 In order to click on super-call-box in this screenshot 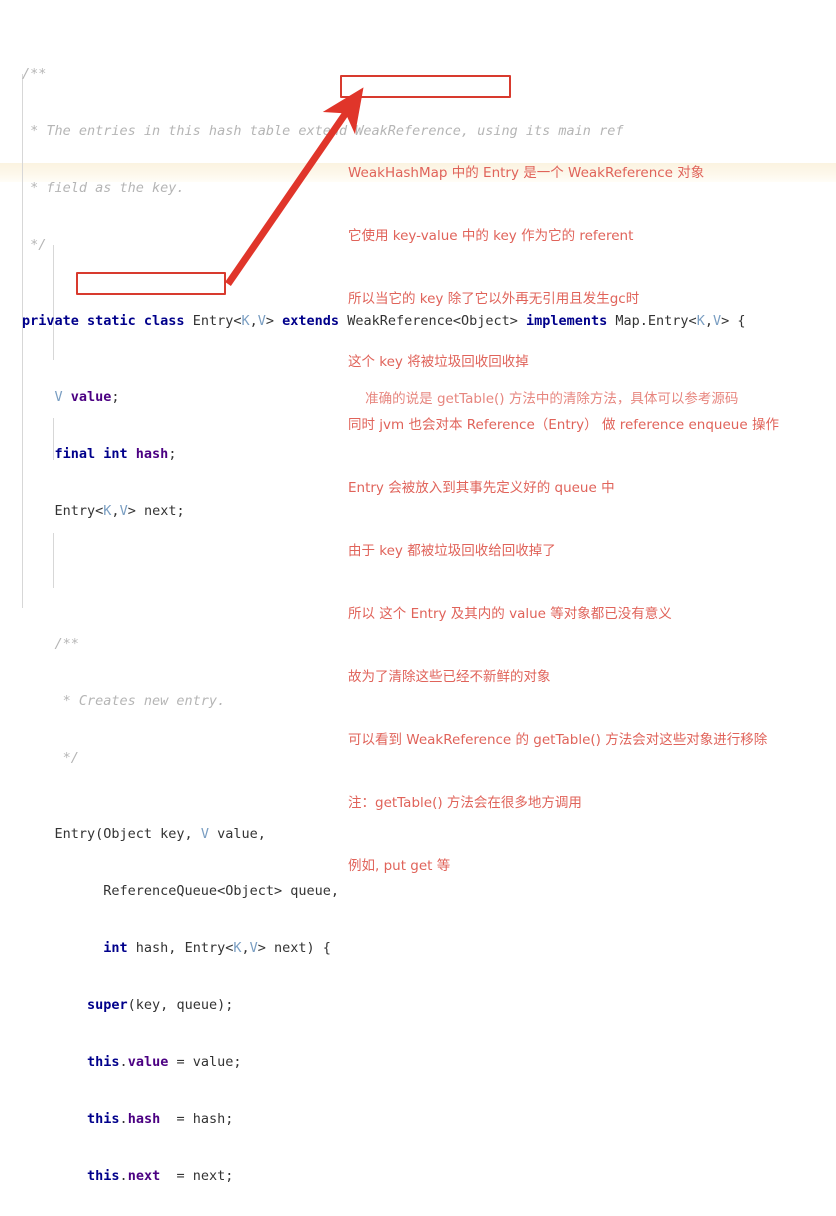, I will do `click(151, 283)`.